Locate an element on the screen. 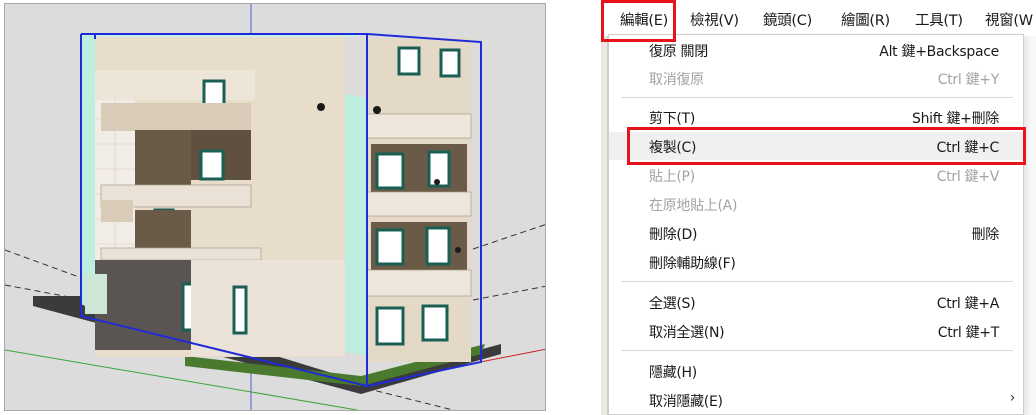 The height and width of the screenshot is (415, 1036). chevron-right-icon: › is located at coordinates (1012, 398).